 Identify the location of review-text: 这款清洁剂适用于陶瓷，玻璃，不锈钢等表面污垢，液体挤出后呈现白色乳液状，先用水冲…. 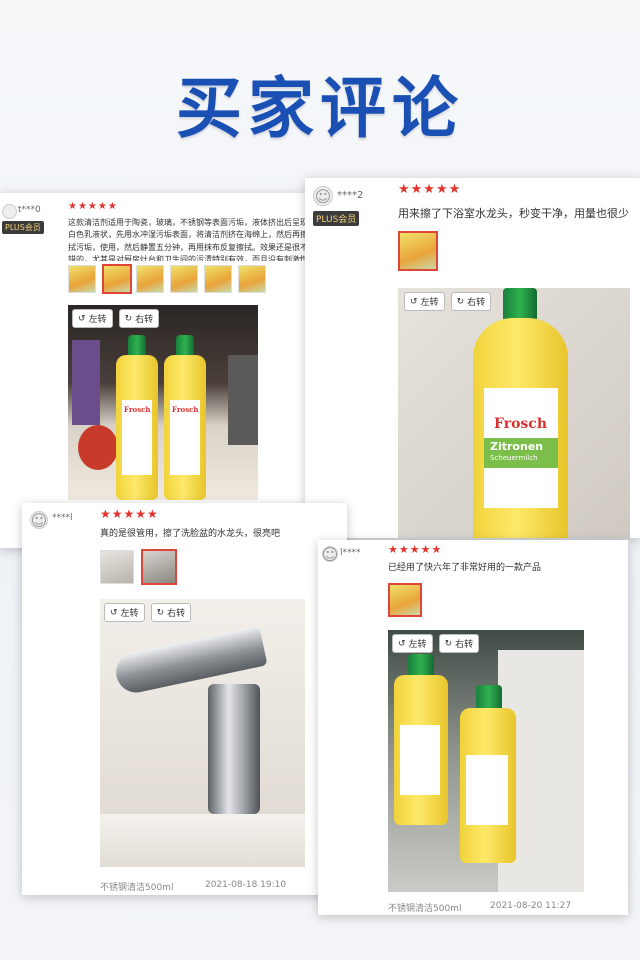
(188, 239).